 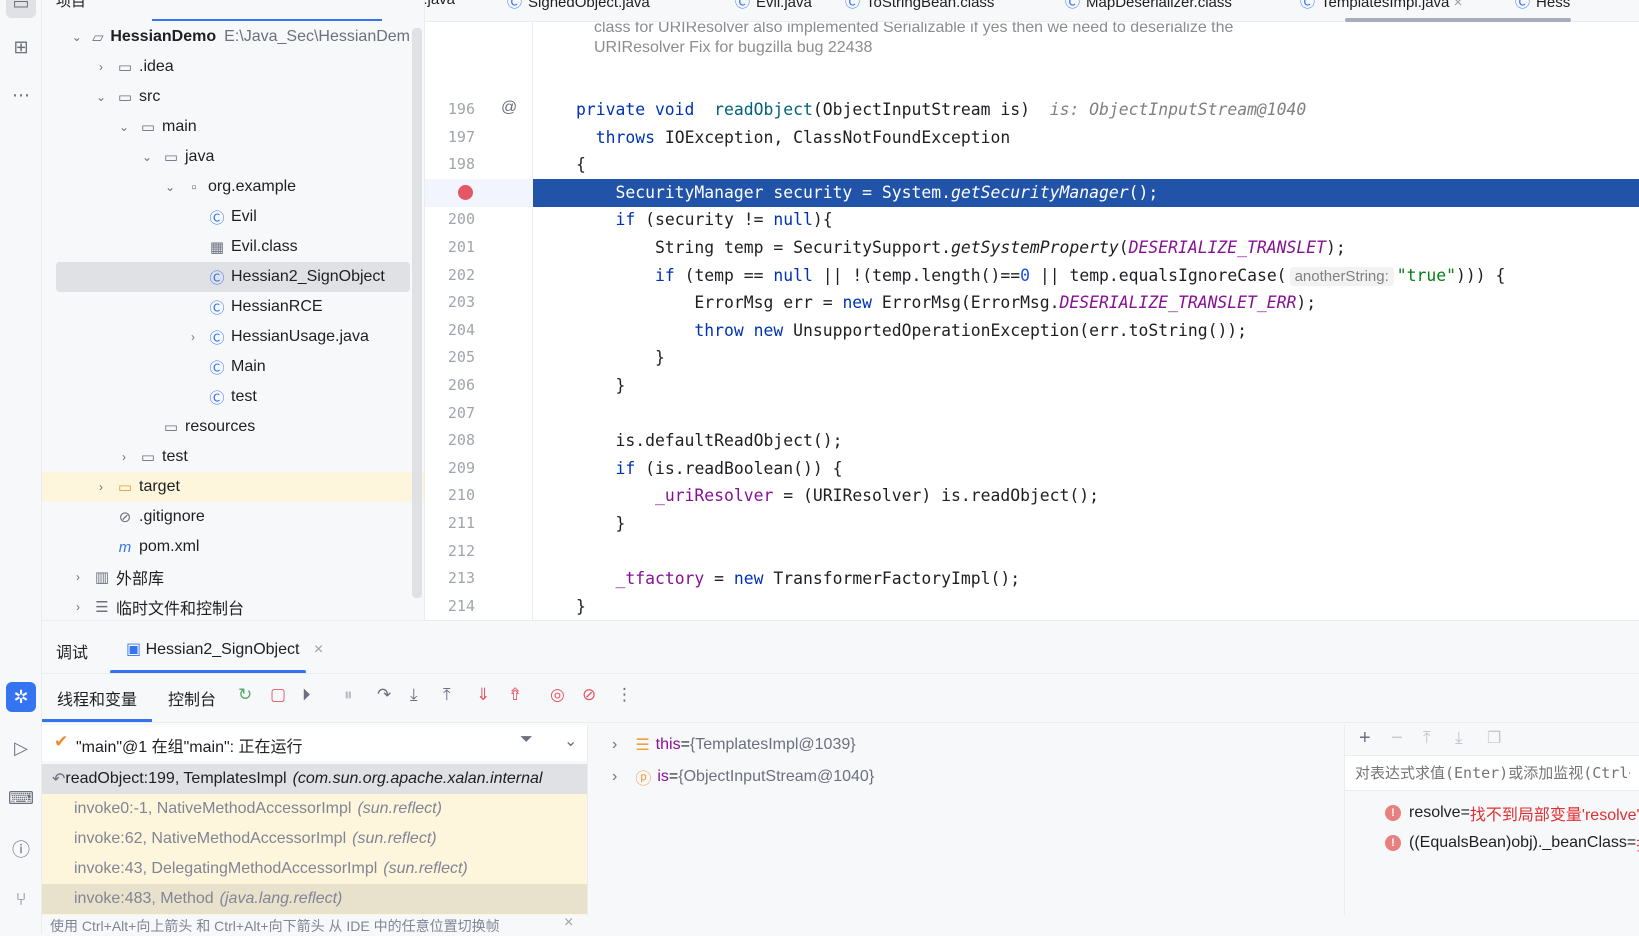 I want to click on editor-tab: Ⓒ MapDeserializer.class, so click(x=1148, y=6).